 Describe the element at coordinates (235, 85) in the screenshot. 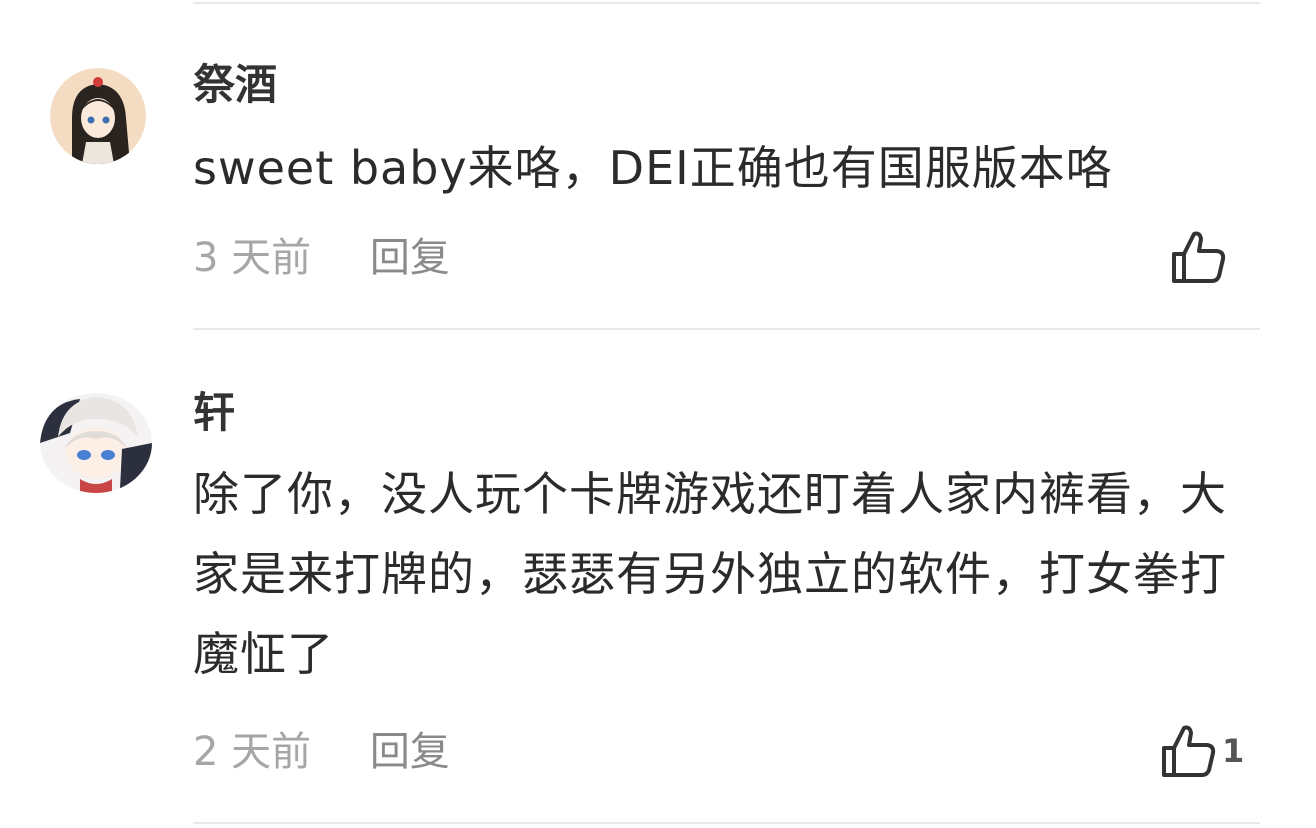

I see `username: 祭酒` at that location.